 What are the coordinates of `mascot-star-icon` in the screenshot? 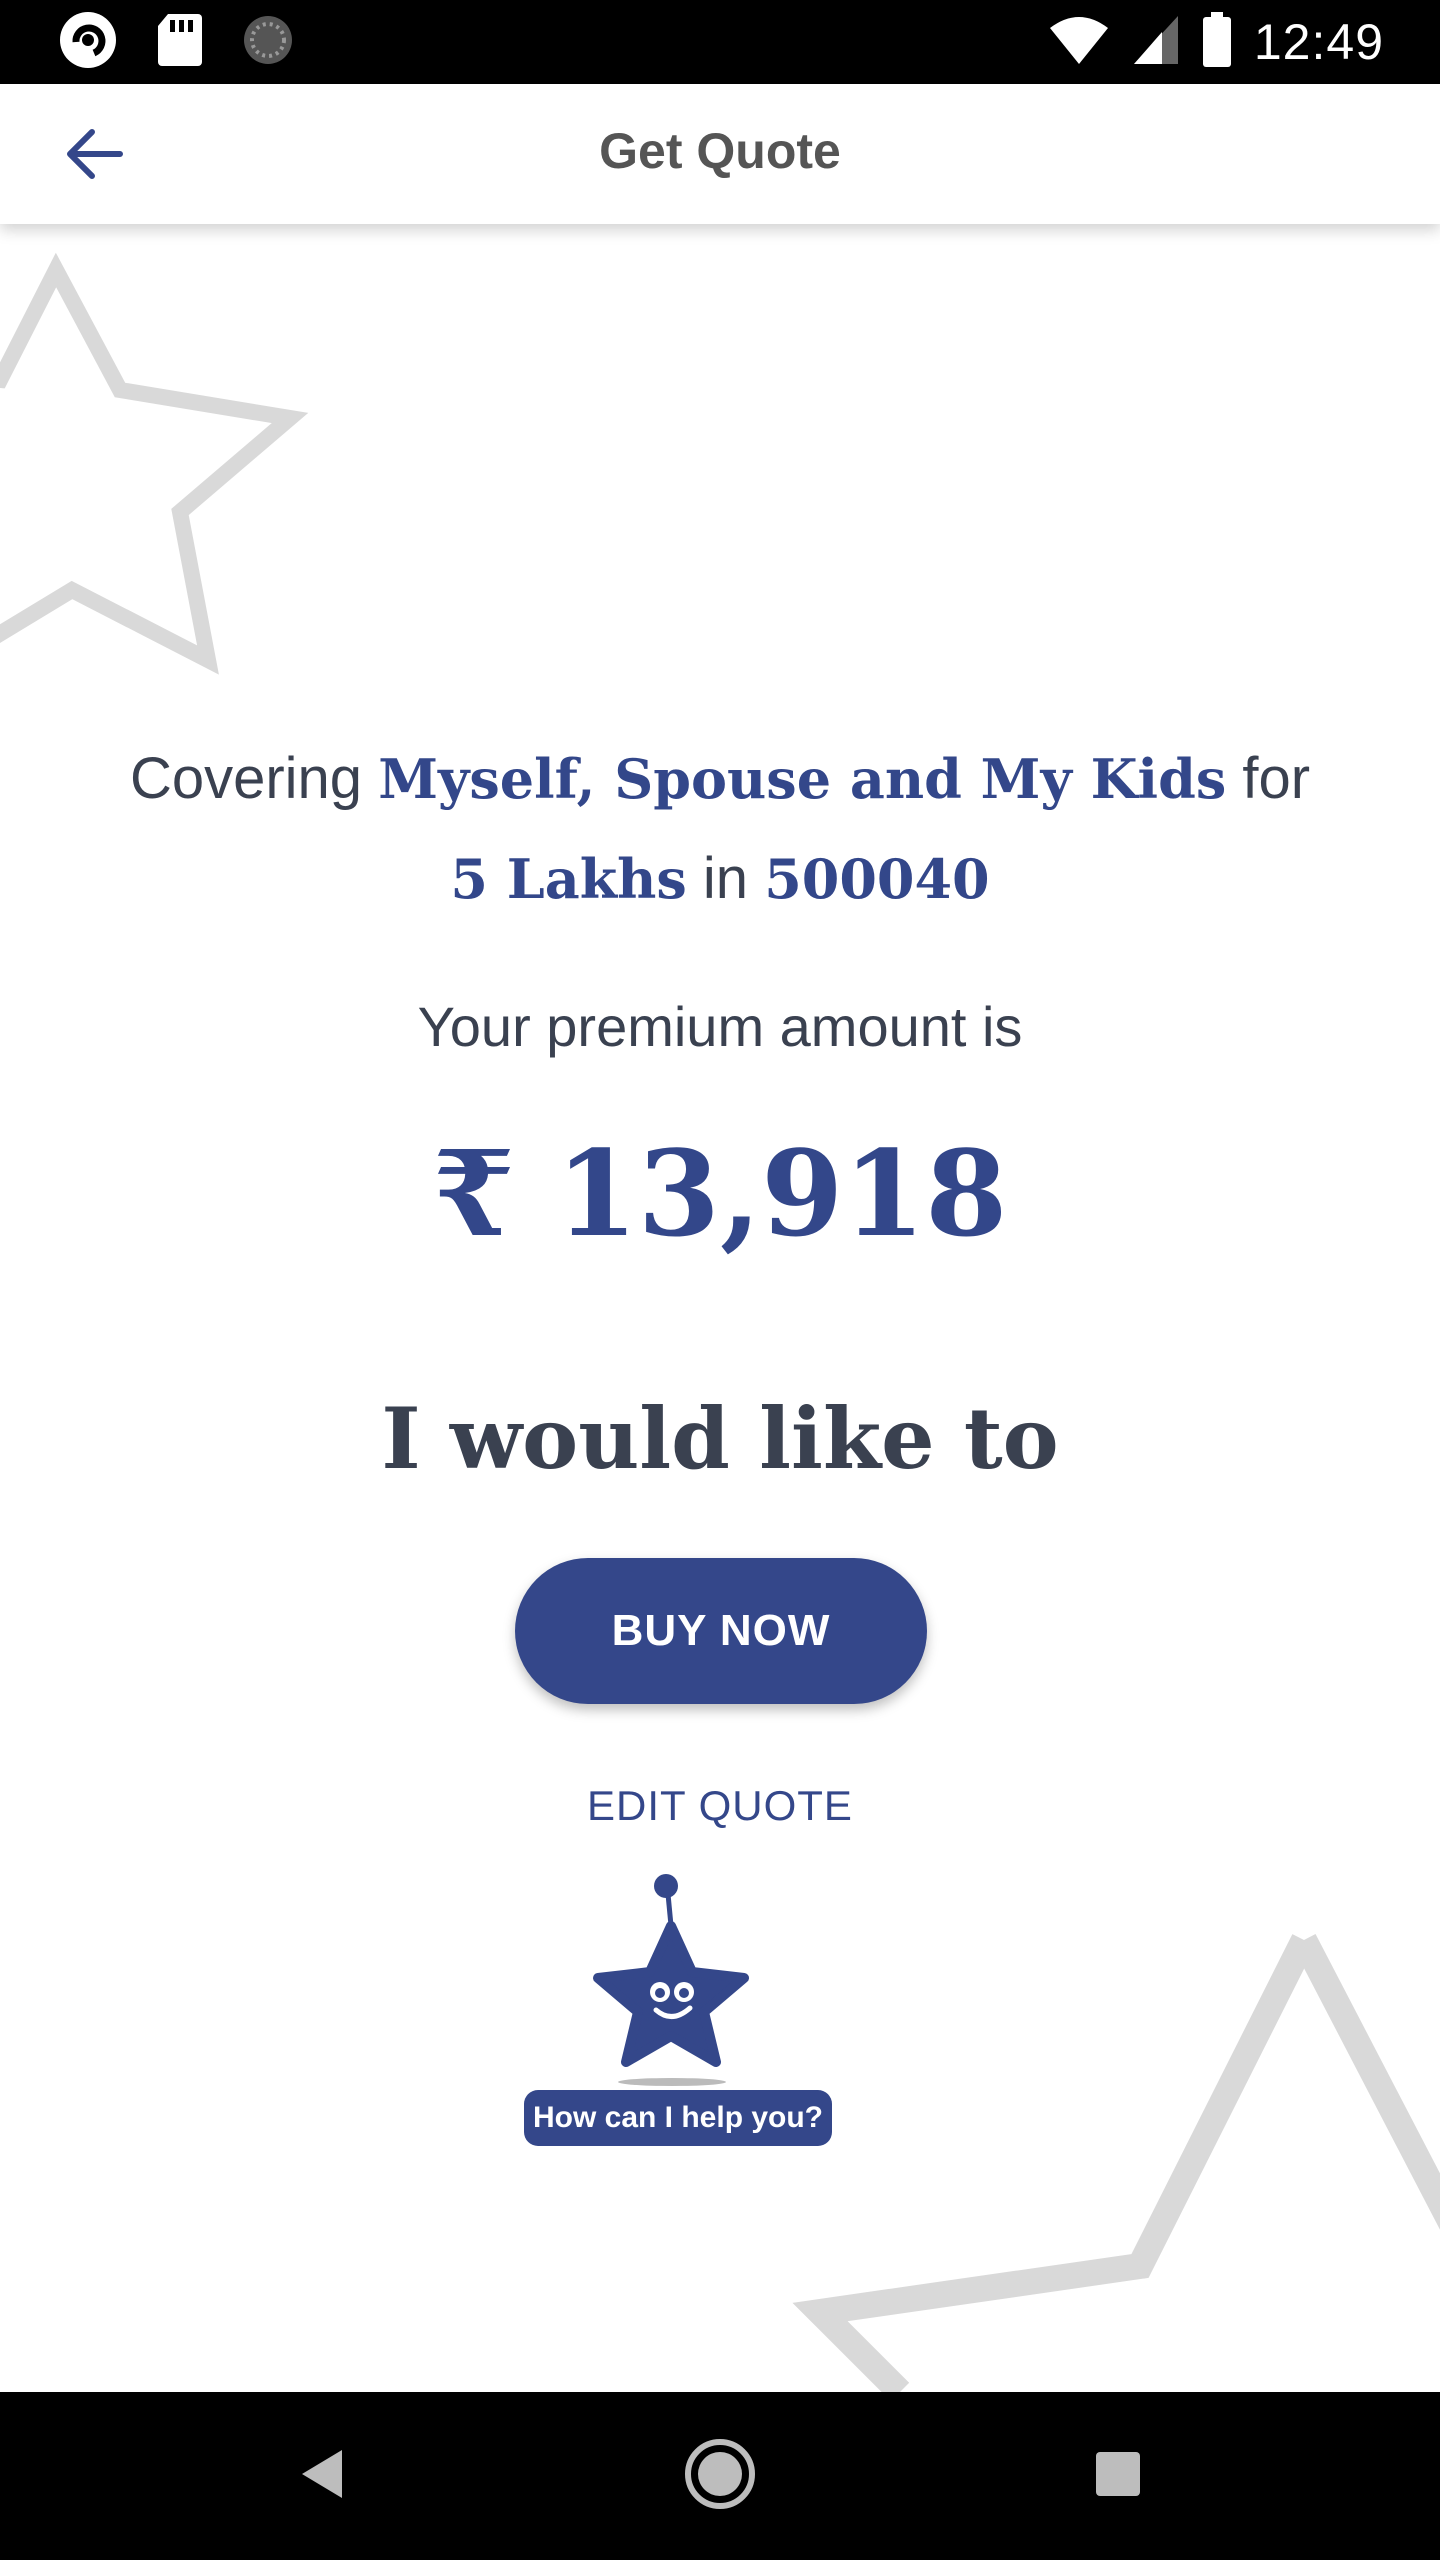 It's located at (671, 1980).